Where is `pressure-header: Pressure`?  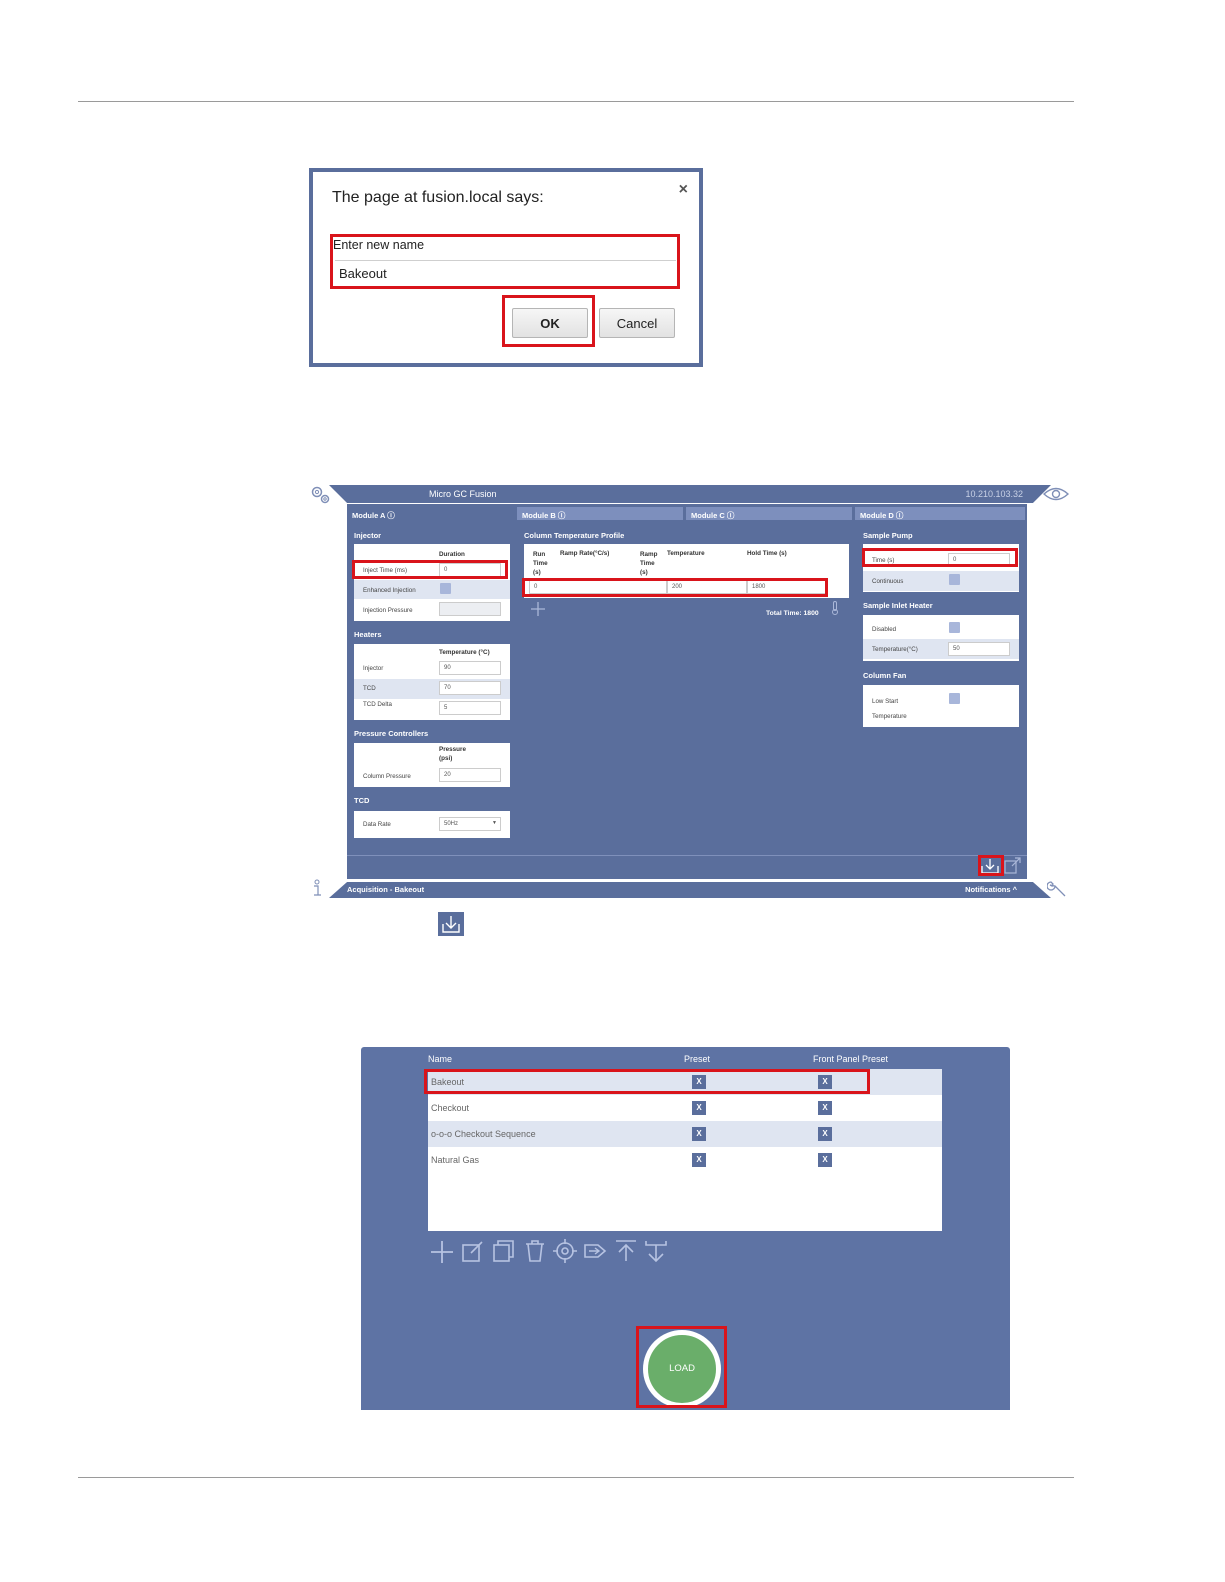 pressure-header: Pressure is located at coordinates (452, 749).